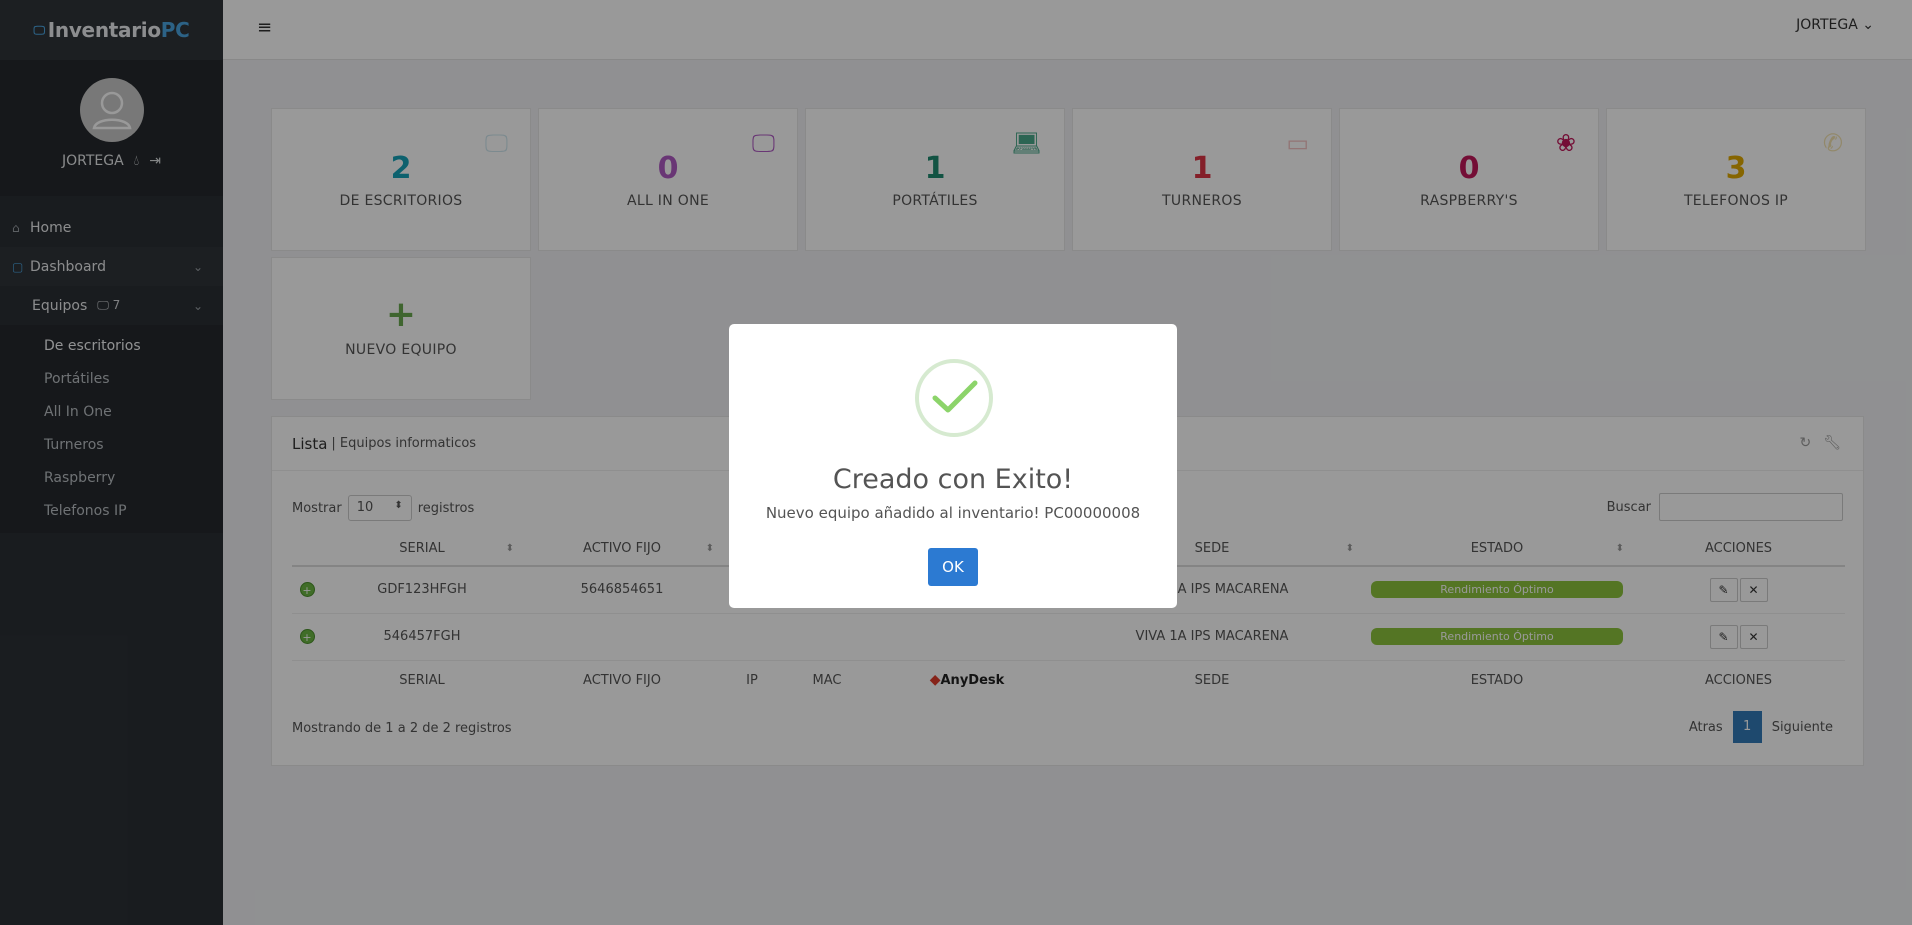  What do you see at coordinates (953, 479) in the screenshot?
I see `dialog-title: Creado con Exito!` at bounding box center [953, 479].